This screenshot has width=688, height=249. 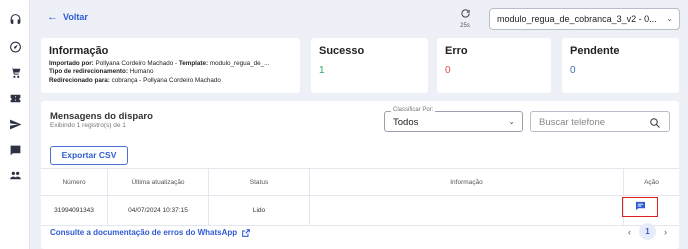 I want to click on send-icon, so click(x=15, y=124).